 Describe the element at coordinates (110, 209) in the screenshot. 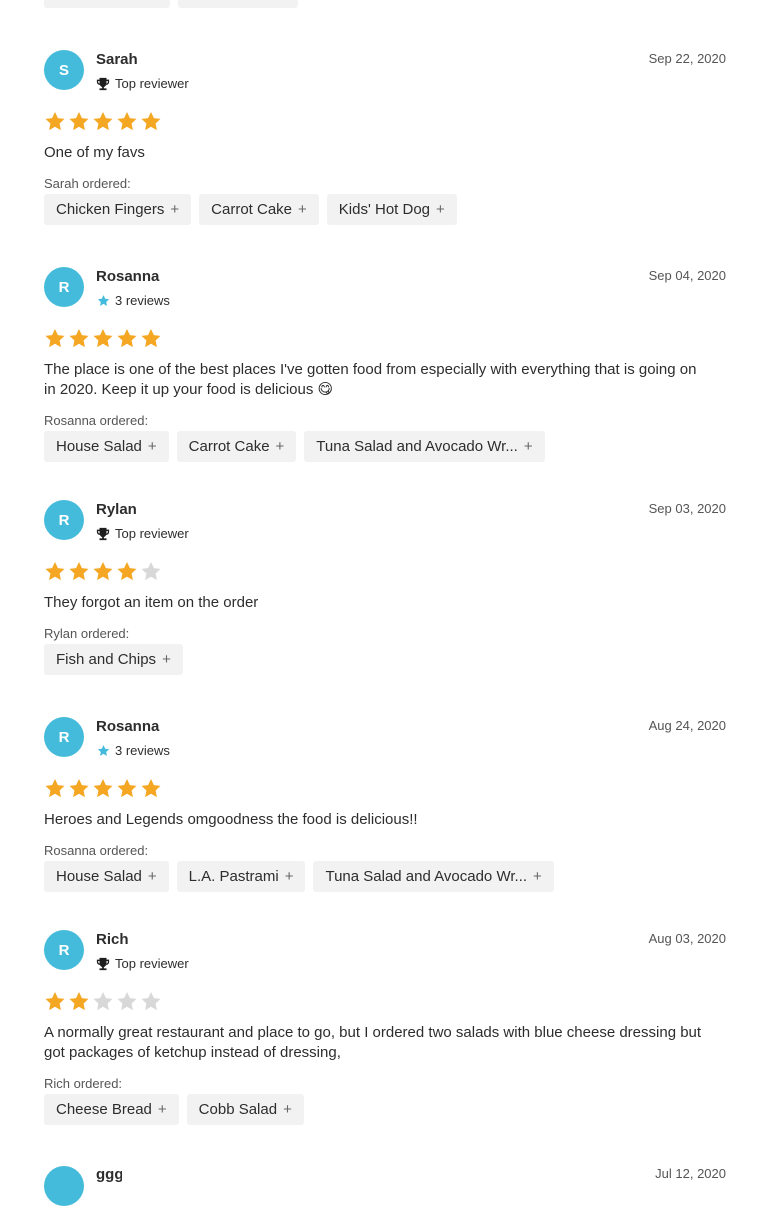

I see `item-name: Chicken Fingers` at that location.